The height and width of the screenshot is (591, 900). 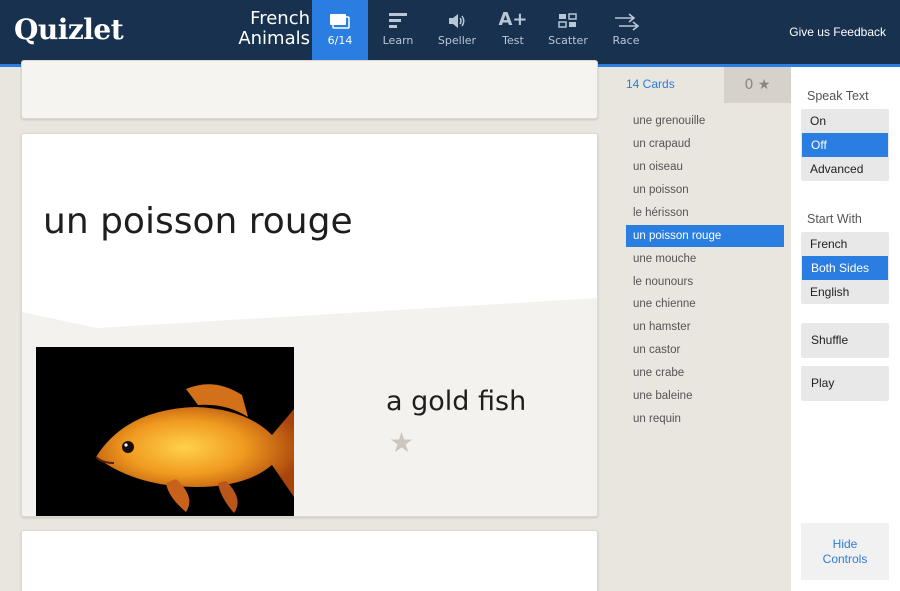 I want to click on speak-text-options: On Off Advanced, so click(x=845, y=145).